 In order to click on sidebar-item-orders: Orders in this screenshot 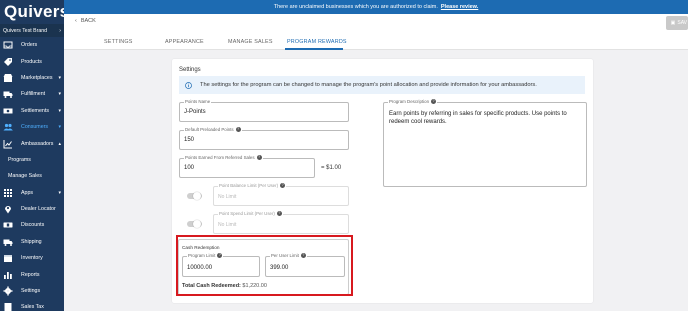, I will do `click(32, 45)`.